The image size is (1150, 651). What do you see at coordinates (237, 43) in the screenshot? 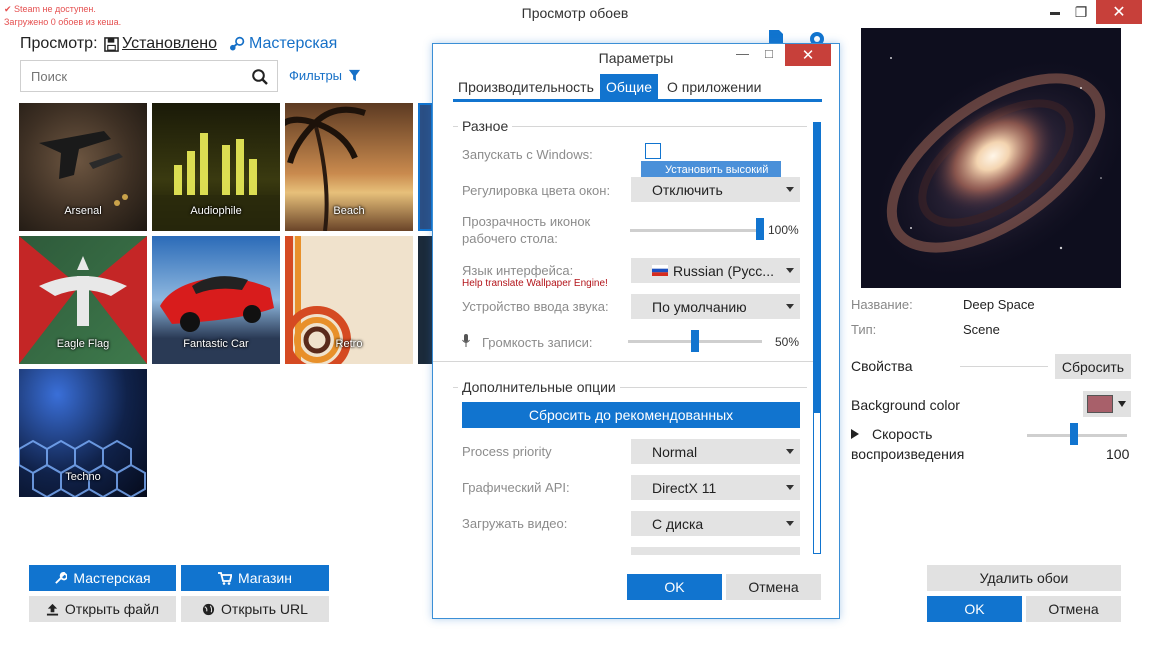
I see `steam-icon` at bounding box center [237, 43].